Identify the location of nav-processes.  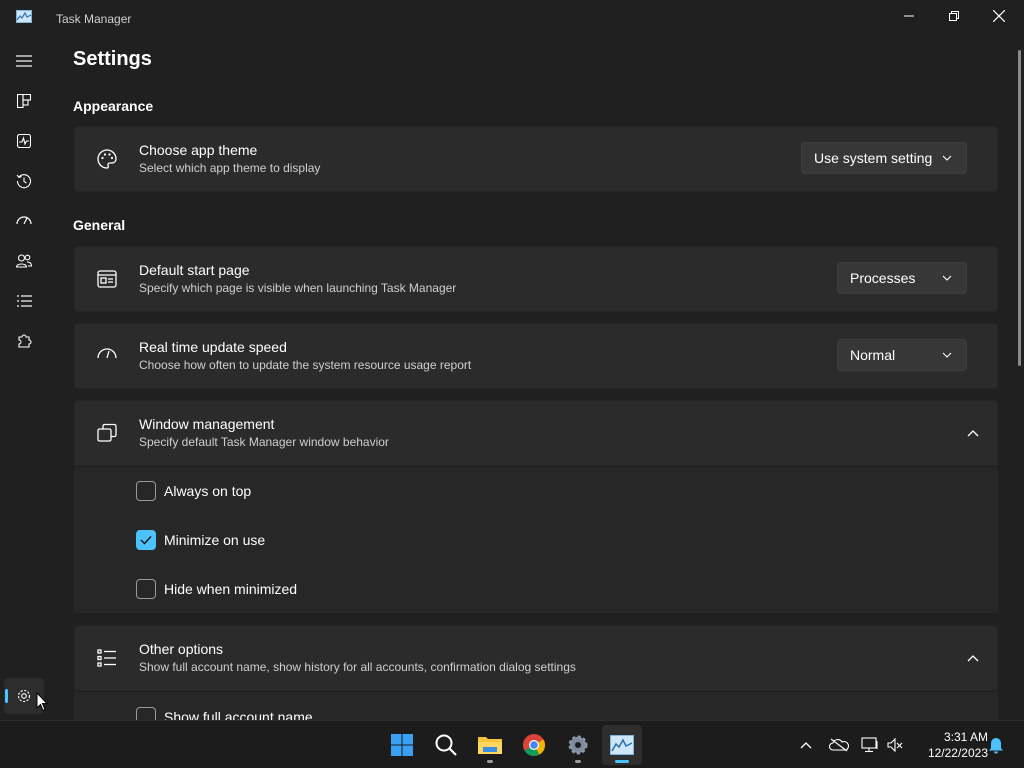
(24, 101).